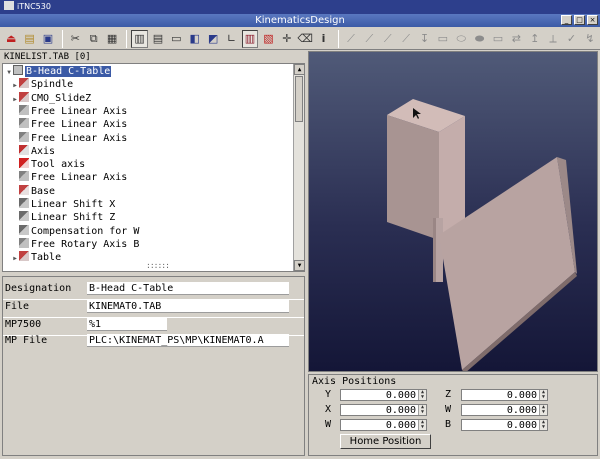  What do you see at coordinates (369, 39) in the screenshot?
I see `axis-tool-2-icon: ⟋` at bounding box center [369, 39].